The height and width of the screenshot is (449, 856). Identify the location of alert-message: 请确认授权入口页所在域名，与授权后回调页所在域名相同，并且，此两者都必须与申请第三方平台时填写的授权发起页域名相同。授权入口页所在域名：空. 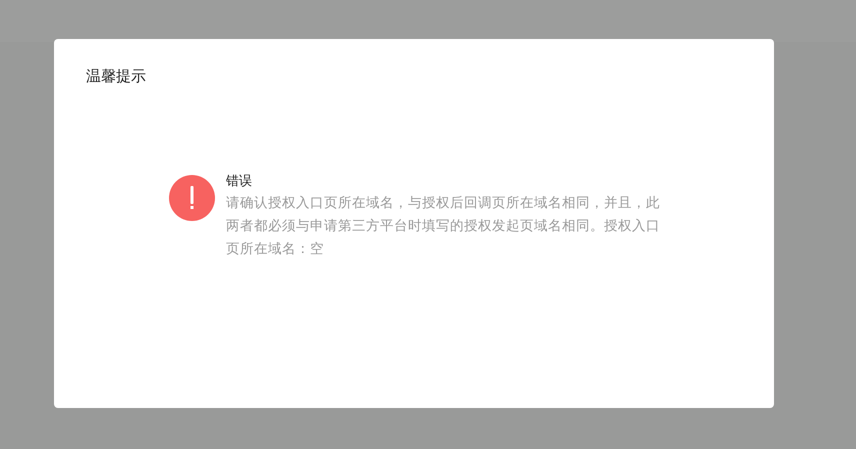
(443, 226).